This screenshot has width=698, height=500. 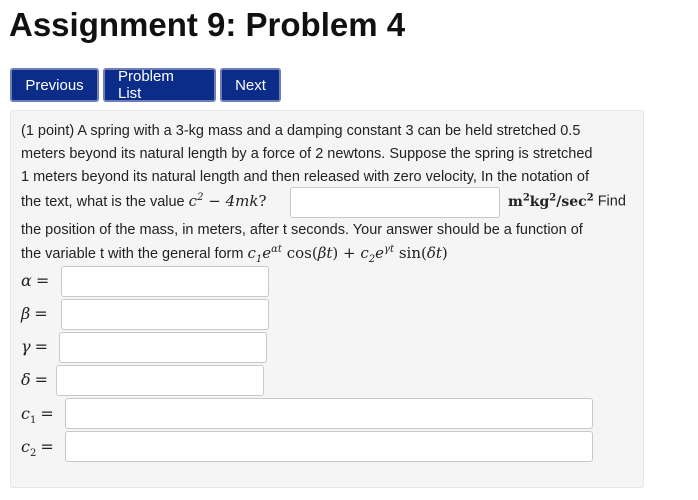 What do you see at coordinates (551, 201) in the screenshot?
I see `units-expression: m2kg2/sec2` at bounding box center [551, 201].